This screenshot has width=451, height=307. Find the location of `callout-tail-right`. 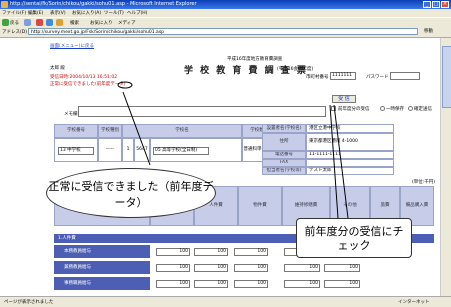

callout-tail-right is located at coordinates (339, 161).